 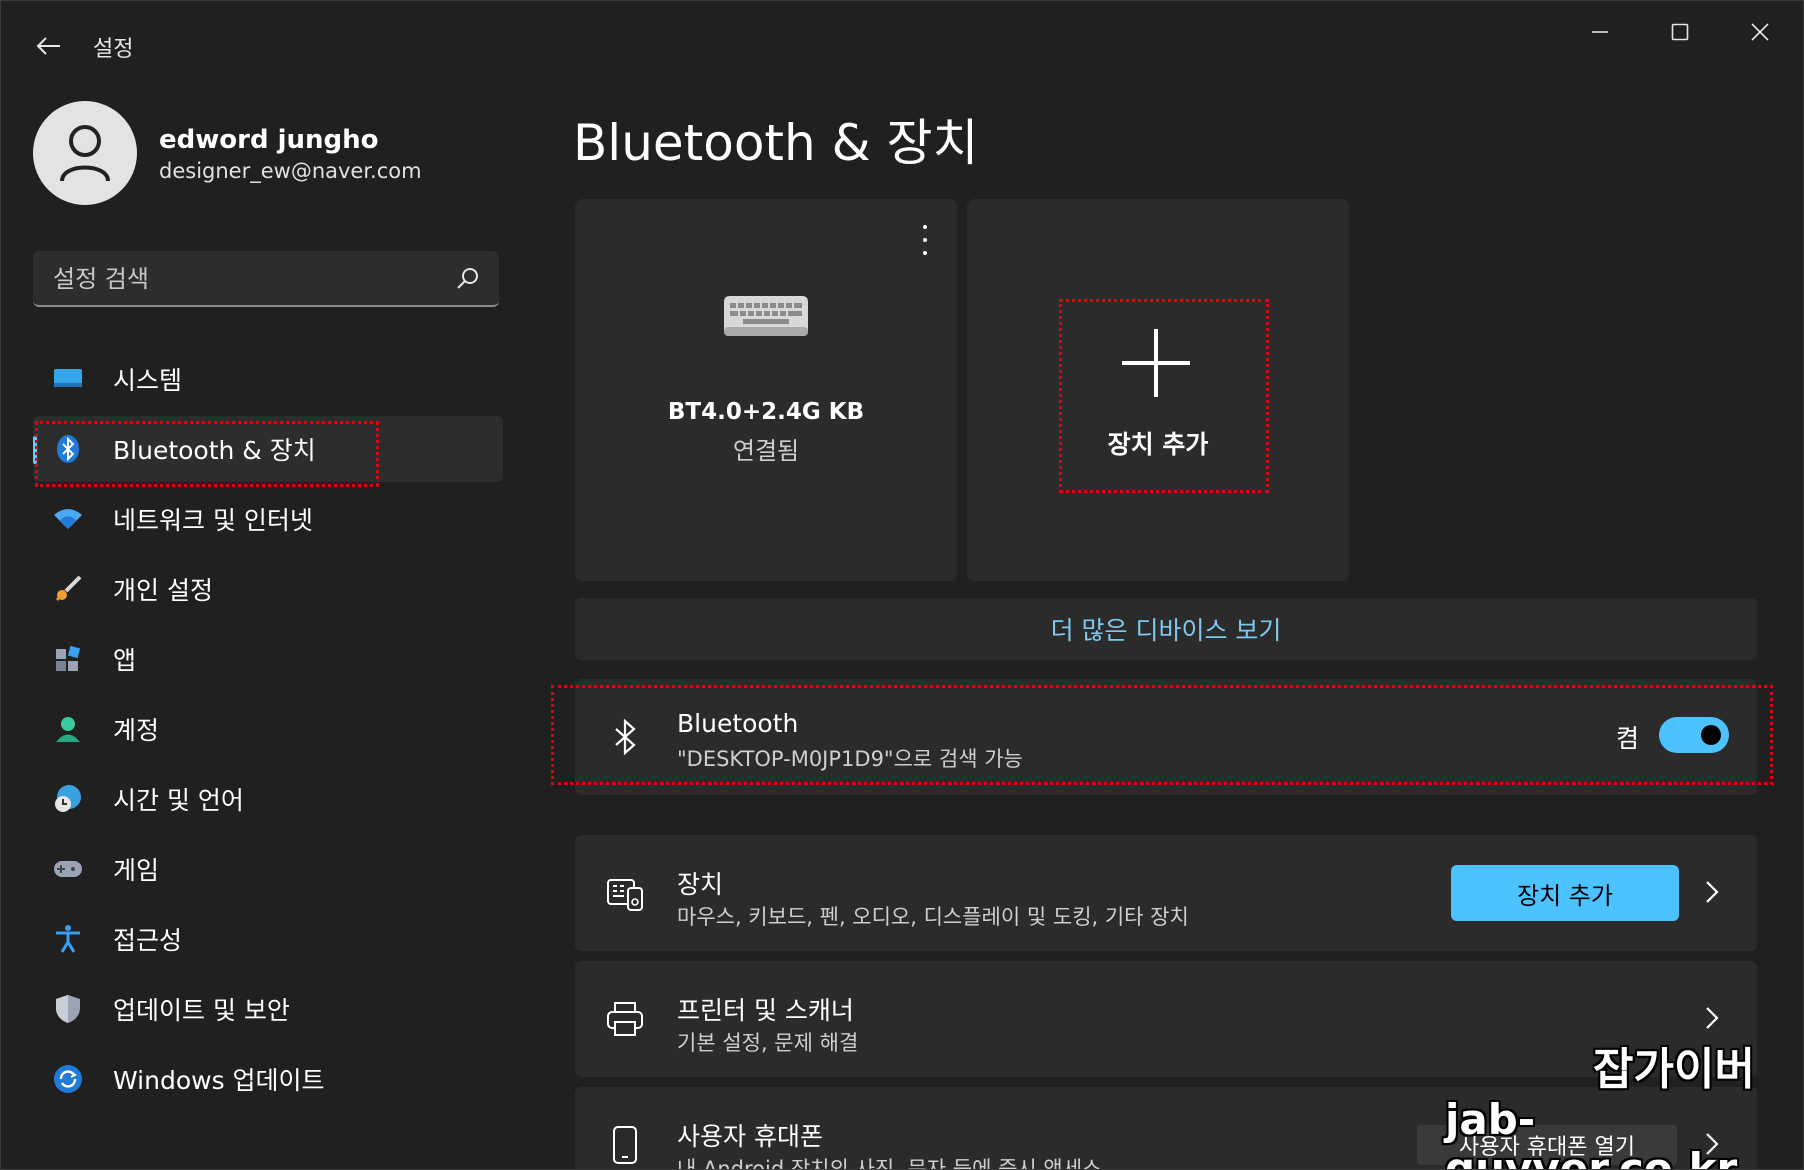 I want to click on wifi-icon, so click(x=68, y=519).